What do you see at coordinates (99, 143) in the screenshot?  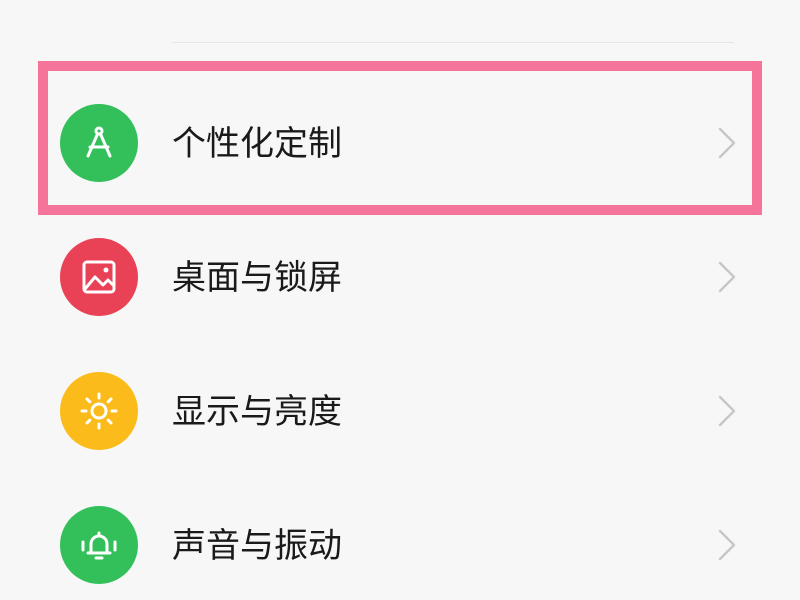 I see `compass-icon` at bounding box center [99, 143].